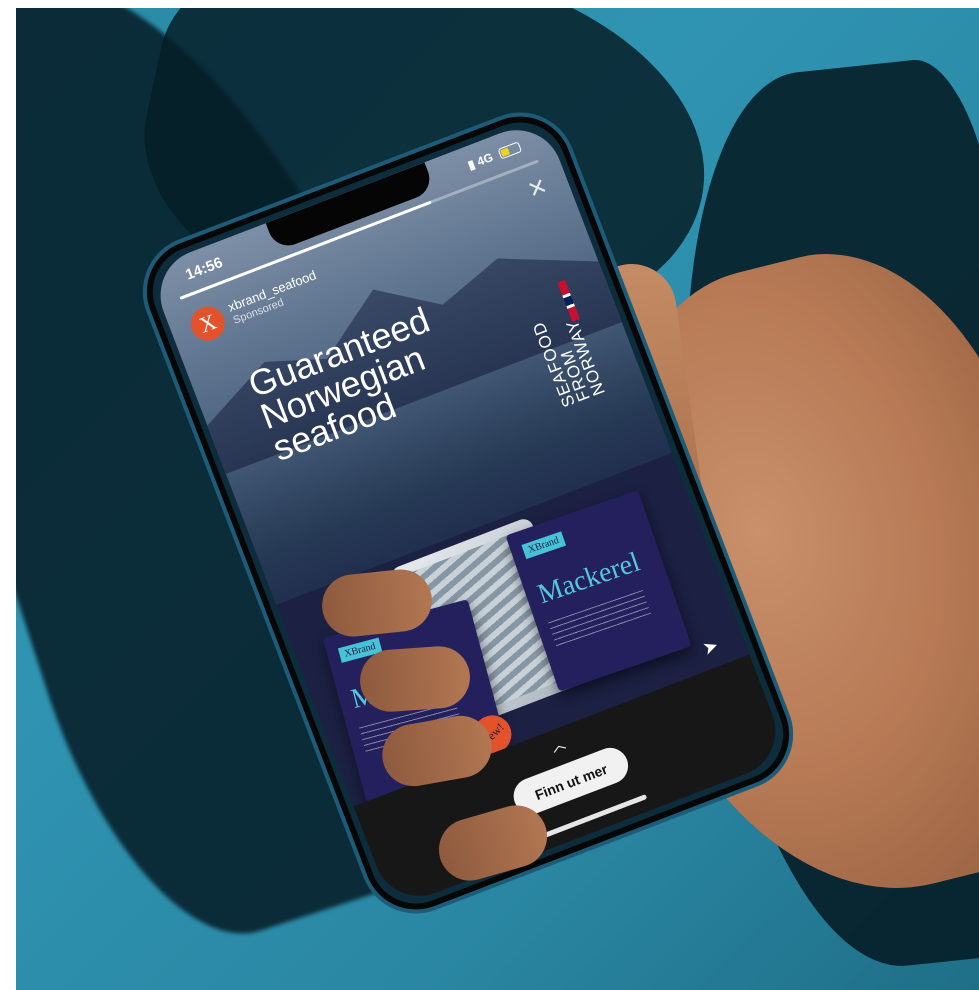 This screenshot has width=979, height=990. Describe the element at coordinates (510, 150) in the screenshot. I see `battery-icon` at that location.